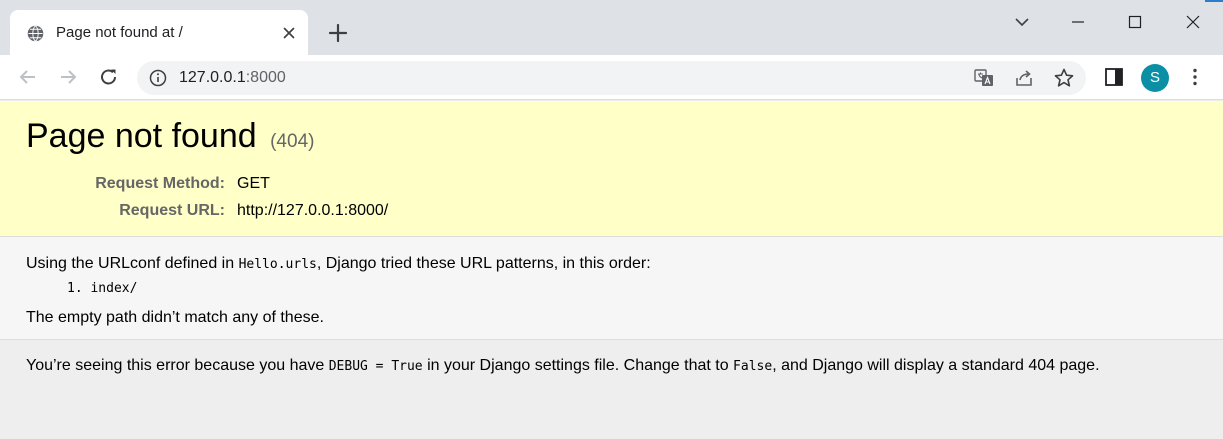  What do you see at coordinates (1155, 78) in the screenshot?
I see `avatar: S` at bounding box center [1155, 78].